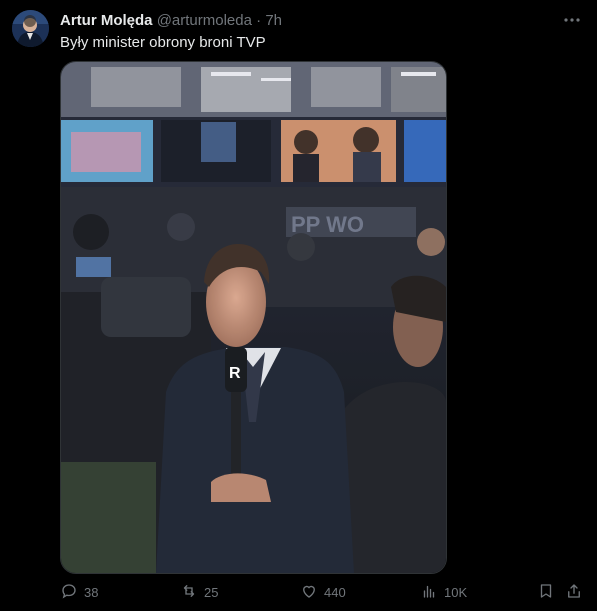 This screenshot has width=597, height=611. What do you see at coordinates (309, 592) in the screenshot?
I see `heart-icon` at bounding box center [309, 592].